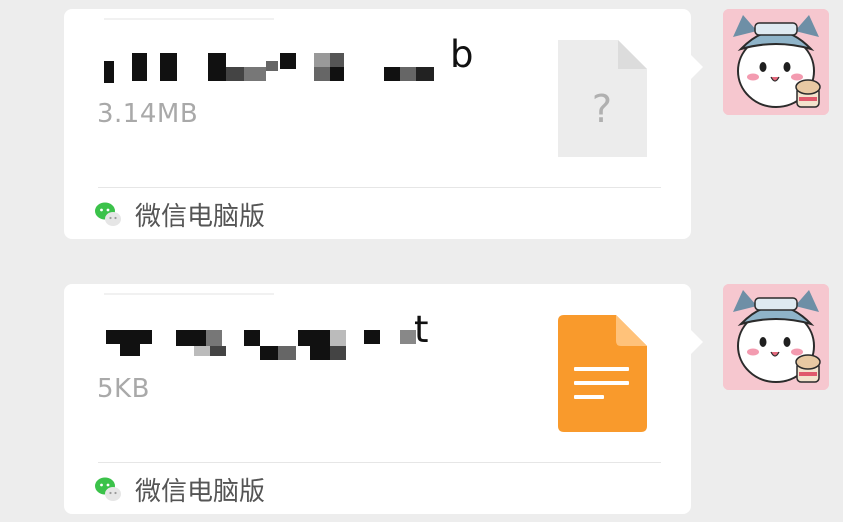 The width and height of the screenshot is (843, 522). I want to click on document-file-icon, so click(602, 373).